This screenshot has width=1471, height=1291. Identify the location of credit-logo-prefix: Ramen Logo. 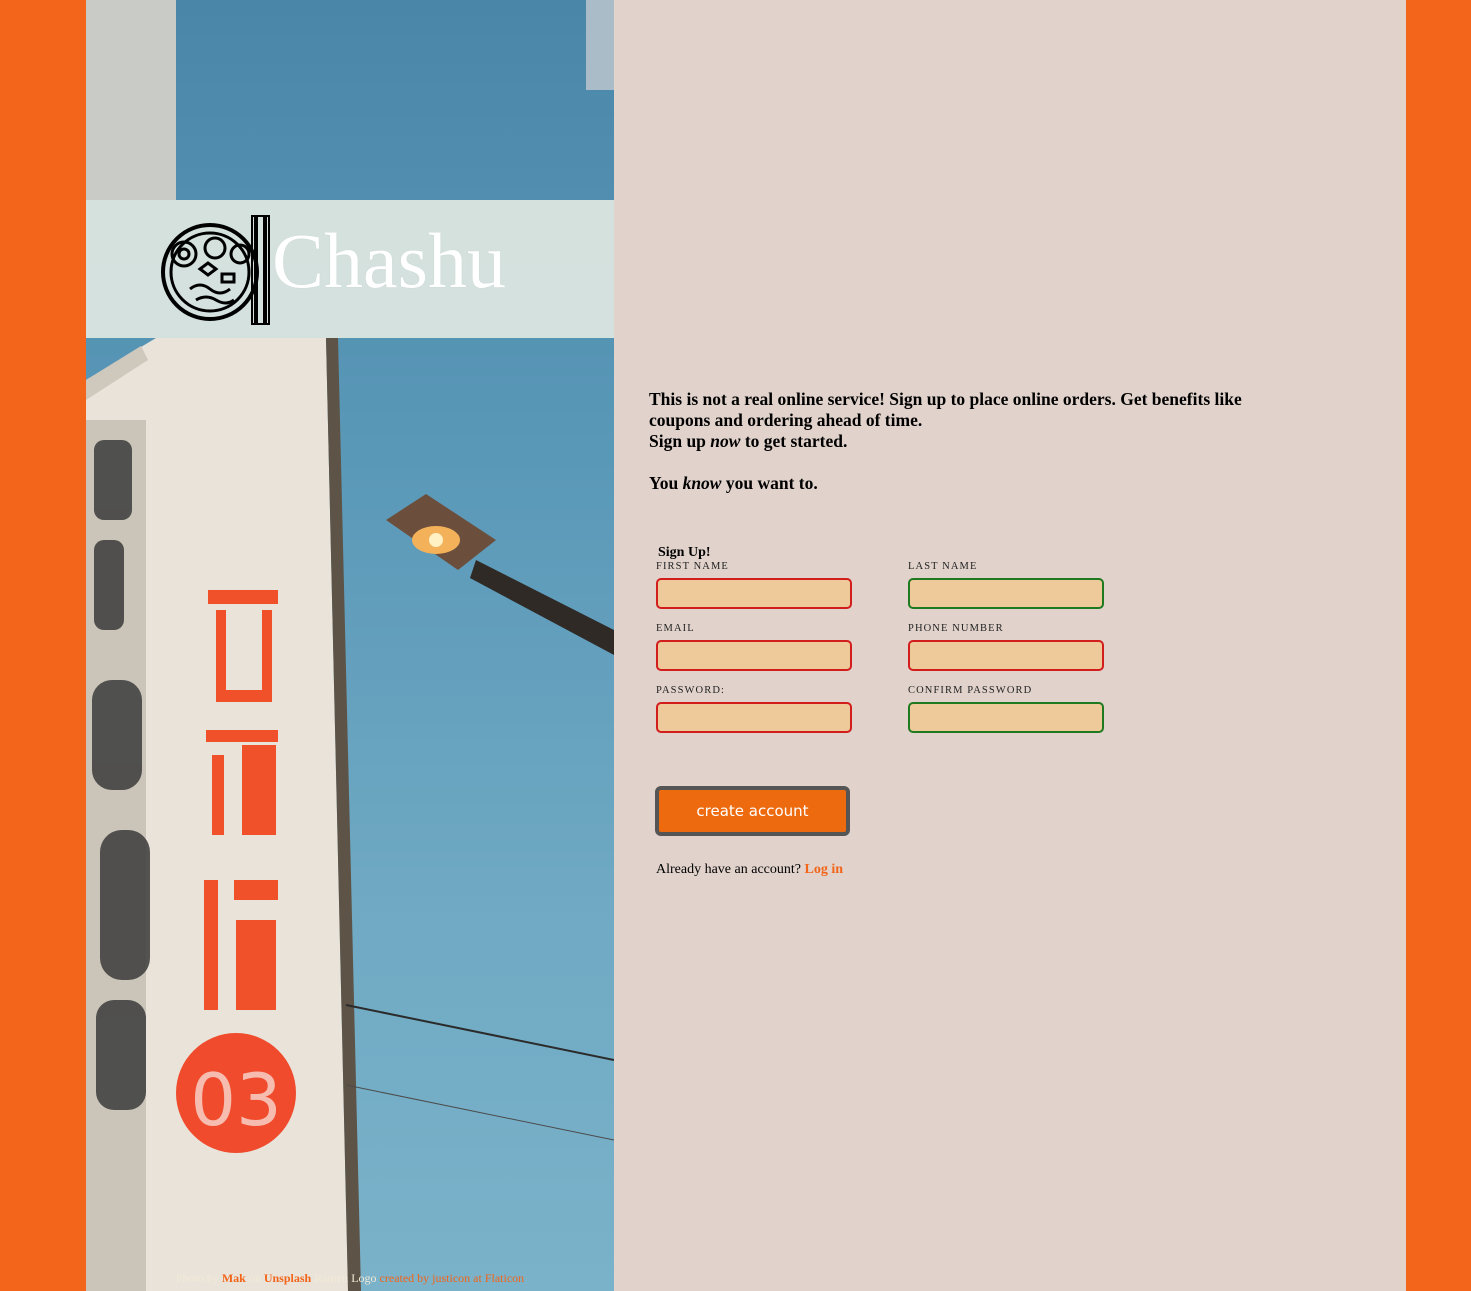
(345, 1278).